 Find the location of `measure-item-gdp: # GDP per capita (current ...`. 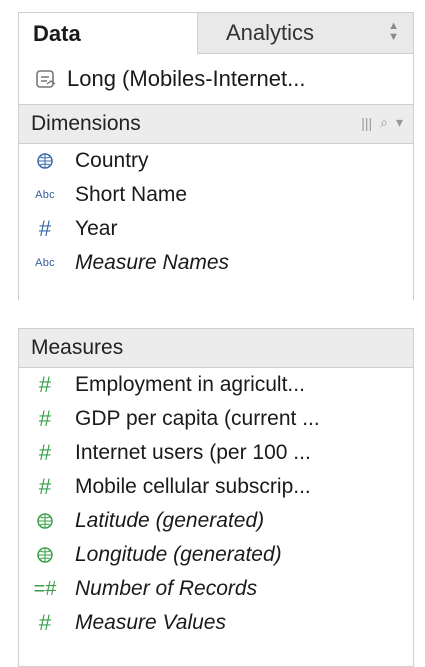

measure-item-gdp: # GDP per capita (current ... is located at coordinates (216, 419).